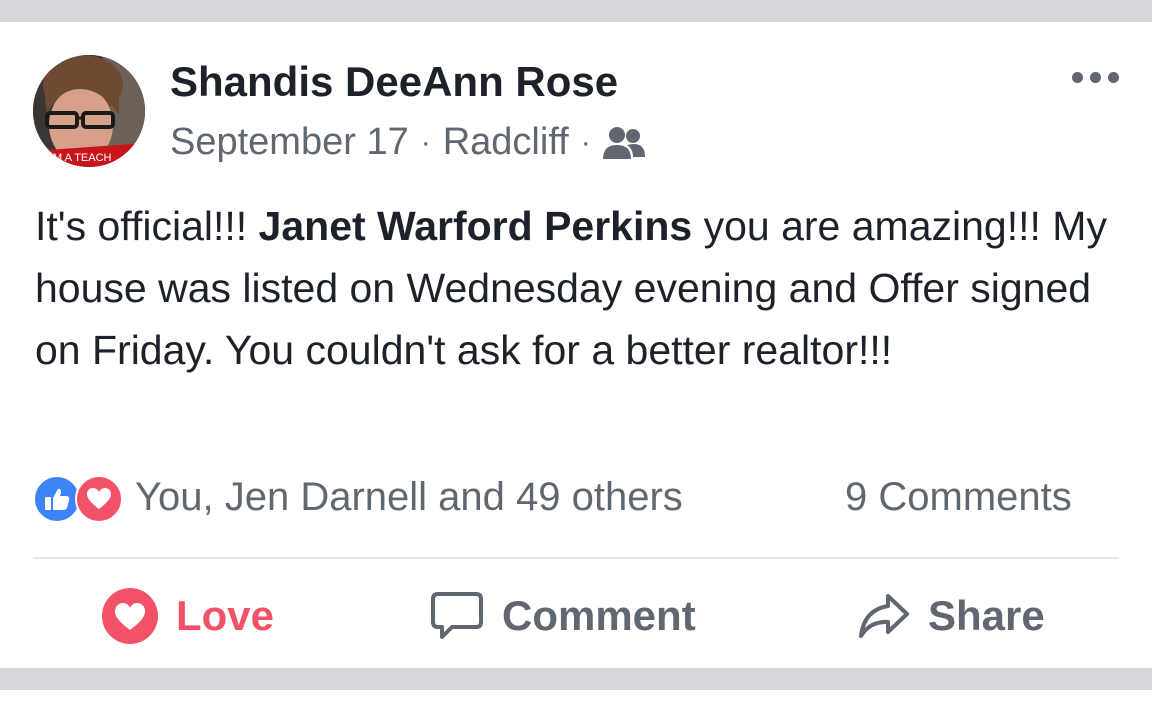  Describe the element at coordinates (506, 142) in the screenshot. I see `post-location: Radcliff` at that location.